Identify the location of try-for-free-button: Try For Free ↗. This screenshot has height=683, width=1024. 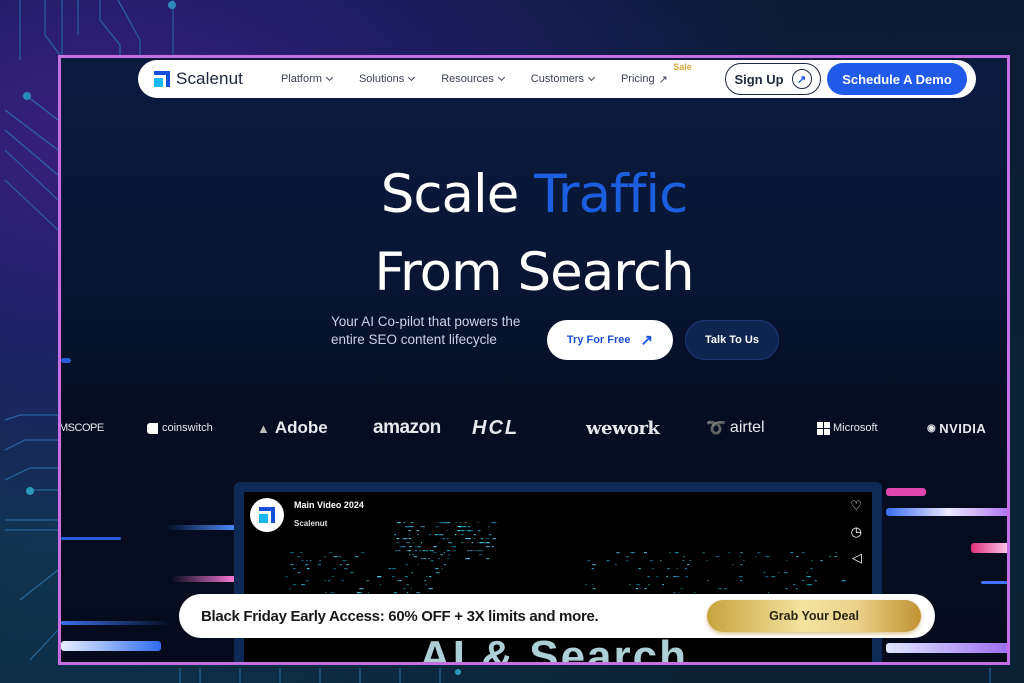
(610, 340).